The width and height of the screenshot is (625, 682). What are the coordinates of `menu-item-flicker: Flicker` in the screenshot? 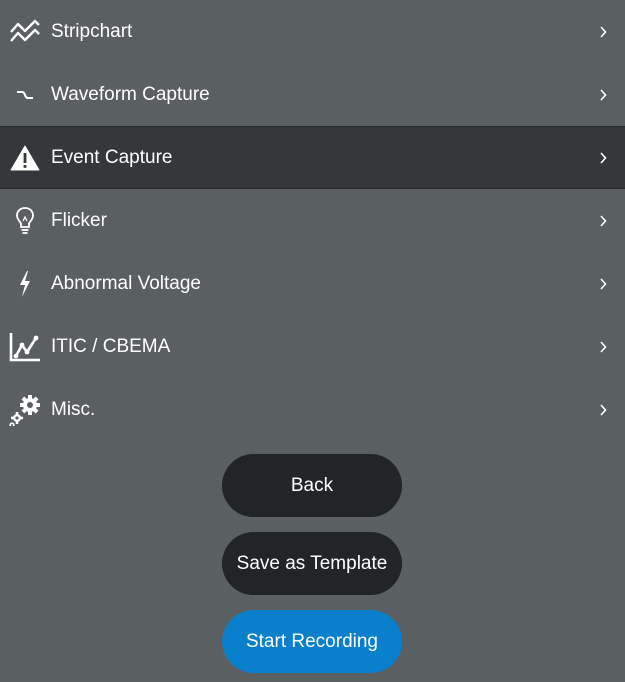 It's located at (312, 220).